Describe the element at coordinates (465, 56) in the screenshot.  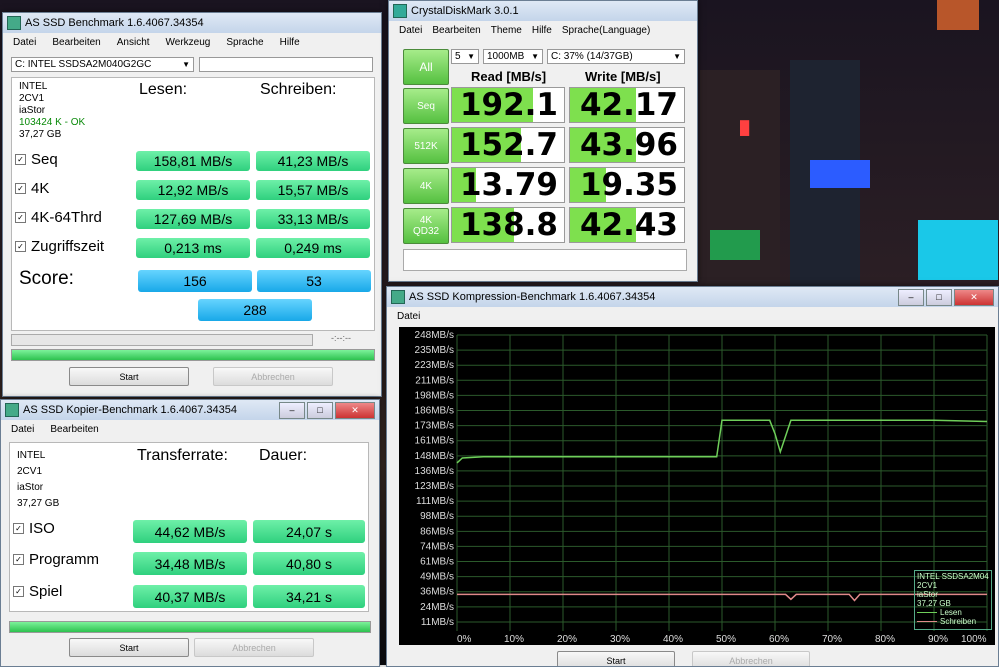
I see `runs-select: 5 ▼` at that location.